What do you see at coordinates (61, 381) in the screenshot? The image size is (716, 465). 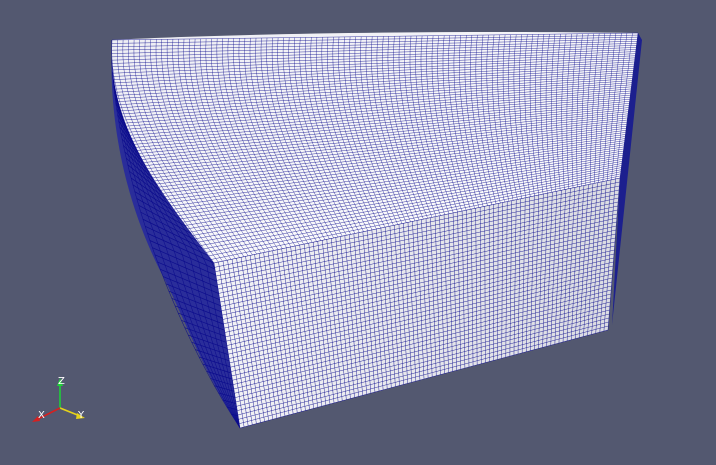 I see `z-axis-label: Z` at bounding box center [61, 381].